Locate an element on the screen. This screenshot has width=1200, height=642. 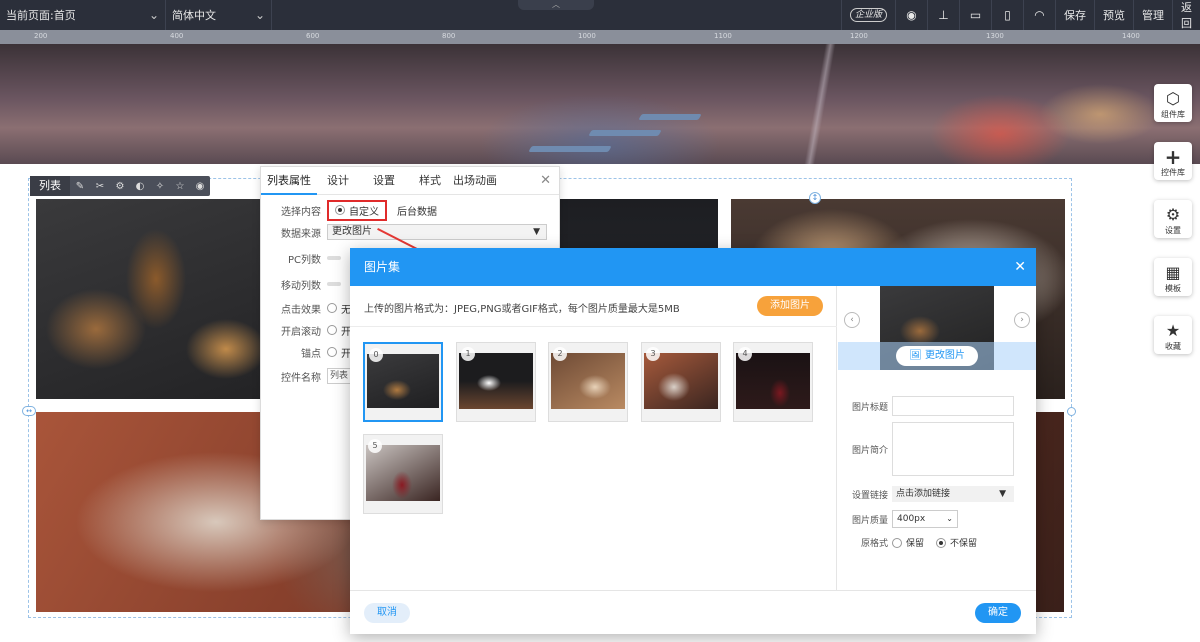
image-thumb-5: 5 is located at coordinates (403, 474).